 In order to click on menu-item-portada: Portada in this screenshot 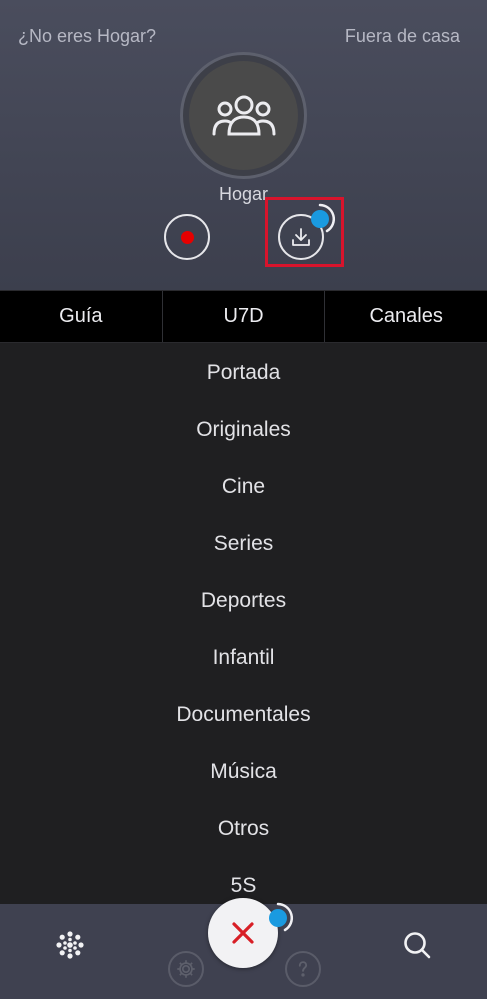, I will do `click(243, 372)`.